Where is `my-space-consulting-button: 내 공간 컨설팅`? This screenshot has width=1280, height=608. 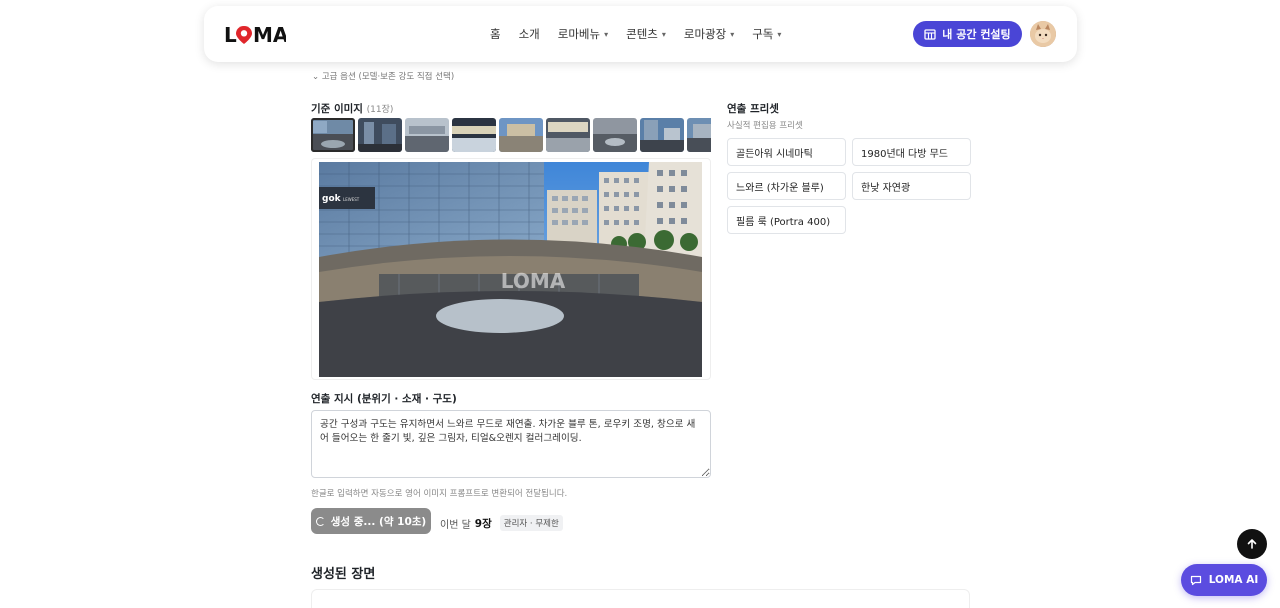
my-space-consulting-button: 내 공간 컨설팅 is located at coordinates (967, 34).